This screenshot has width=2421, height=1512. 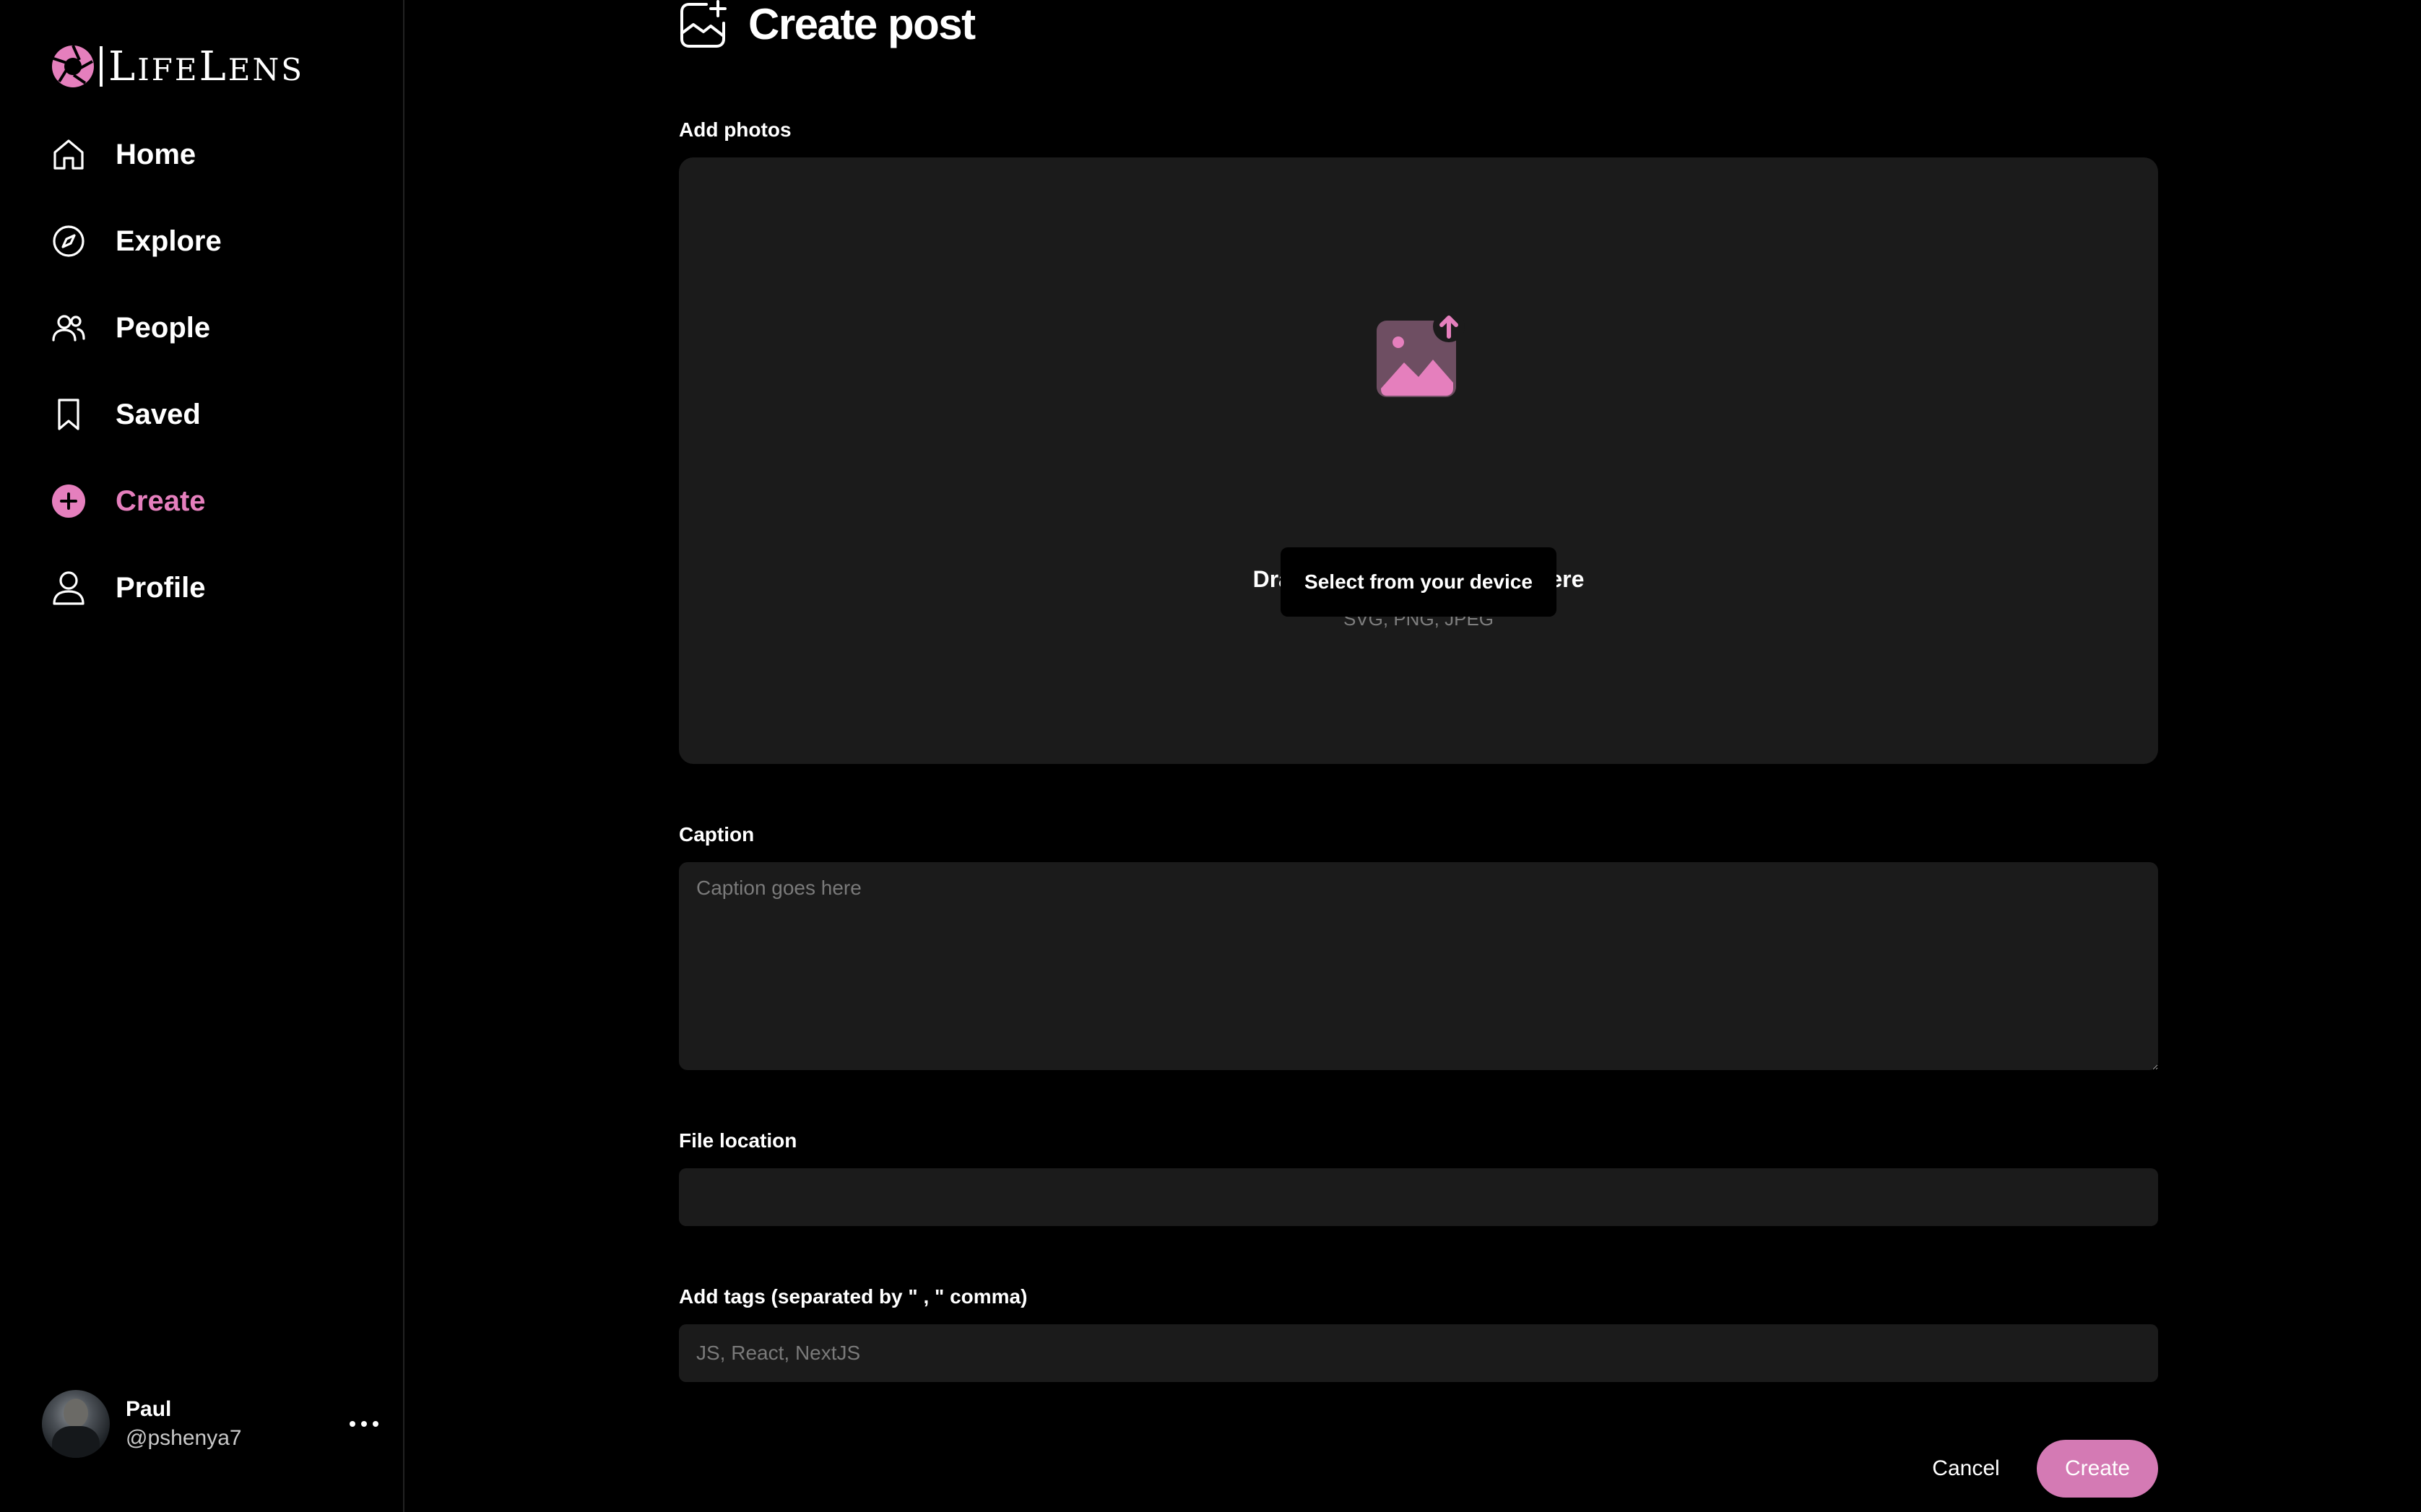 I want to click on compass-icon, so click(x=69, y=241).